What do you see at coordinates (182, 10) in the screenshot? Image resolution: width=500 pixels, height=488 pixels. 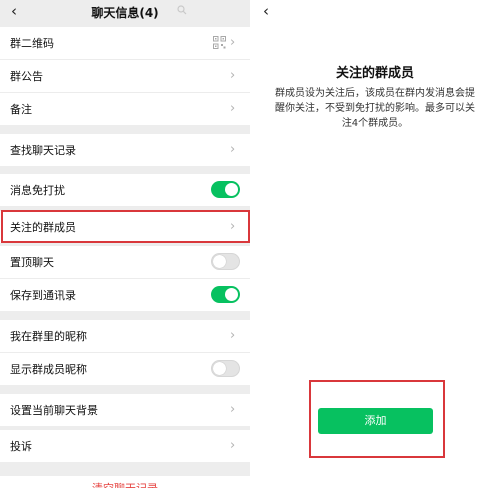 I see `search-icon` at bounding box center [182, 10].